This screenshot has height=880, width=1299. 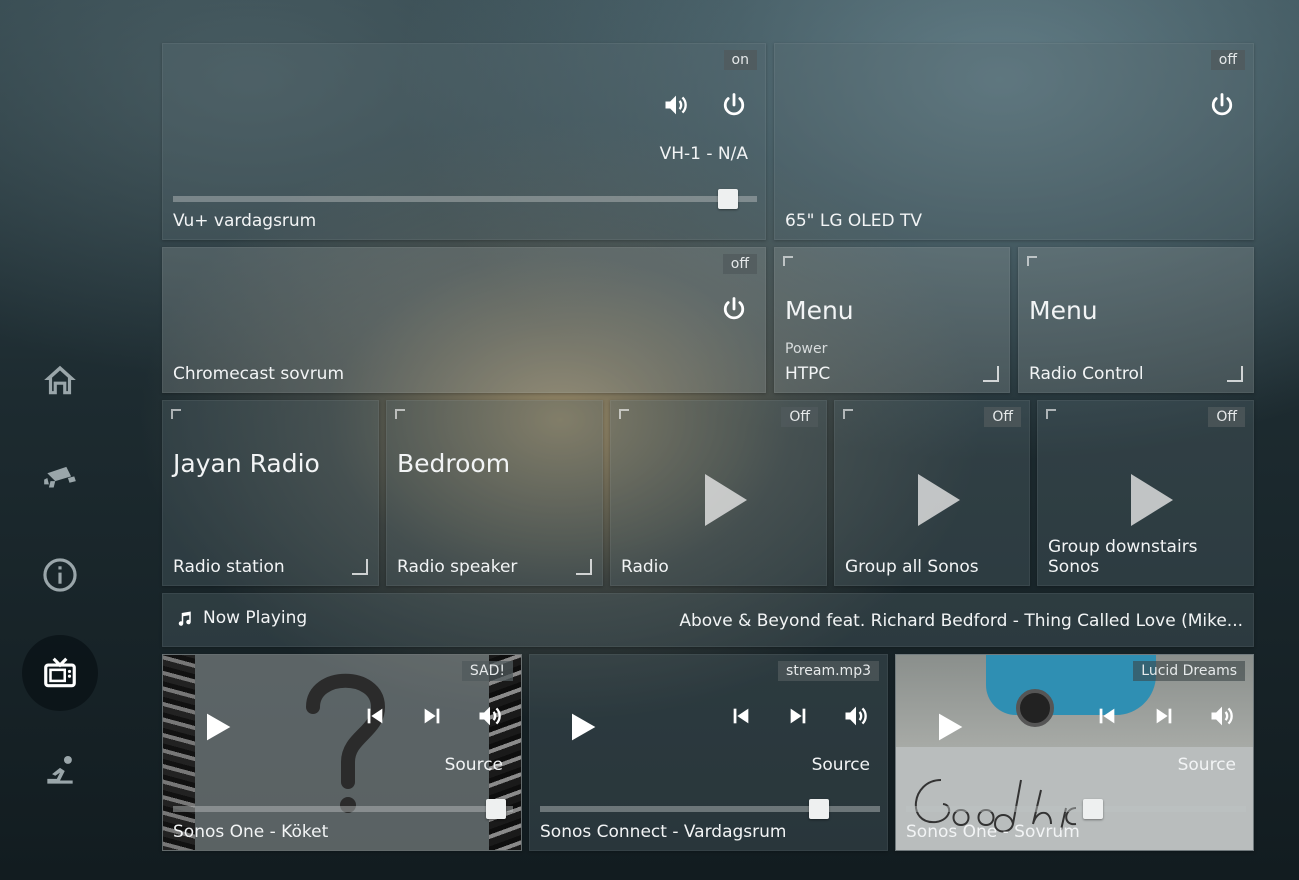 I want to click on home-icon, so click(x=60, y=380).